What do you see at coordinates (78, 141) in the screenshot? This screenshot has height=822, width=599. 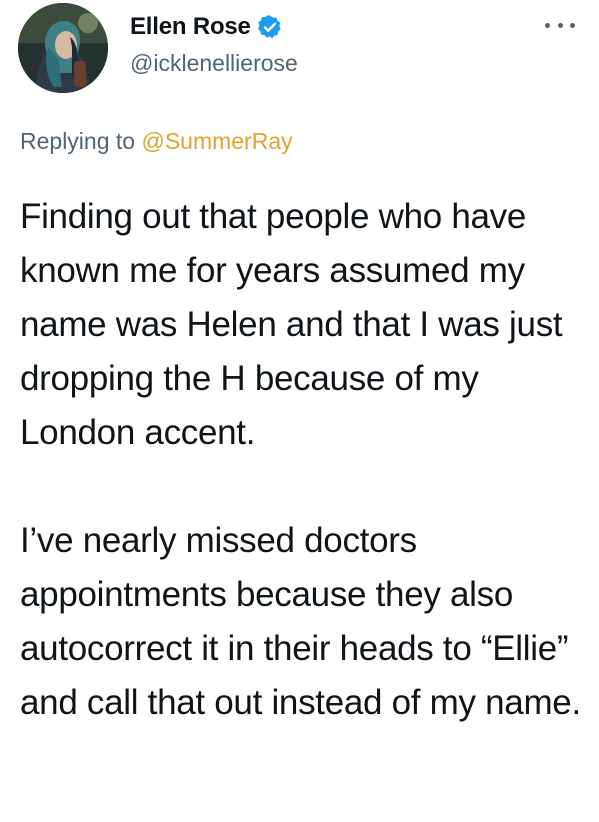 I see `replying-prefix: Replying to` at bounding box center [78, 141].